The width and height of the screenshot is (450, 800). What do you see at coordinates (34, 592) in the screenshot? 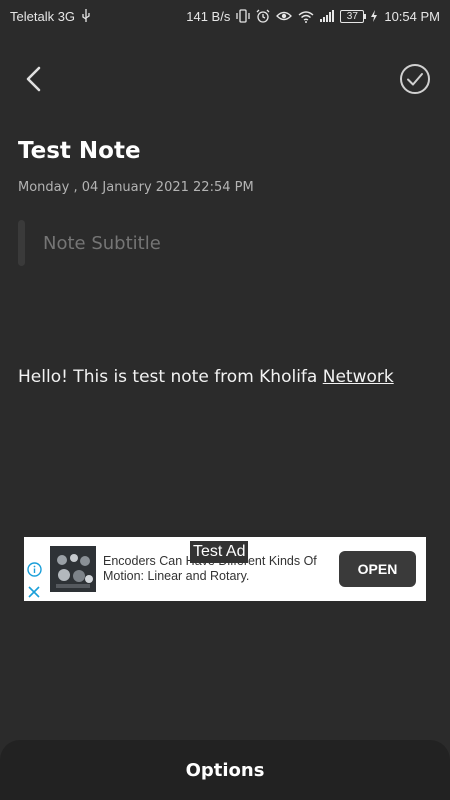
I see `close-icon` at bounding box center [34, 592].